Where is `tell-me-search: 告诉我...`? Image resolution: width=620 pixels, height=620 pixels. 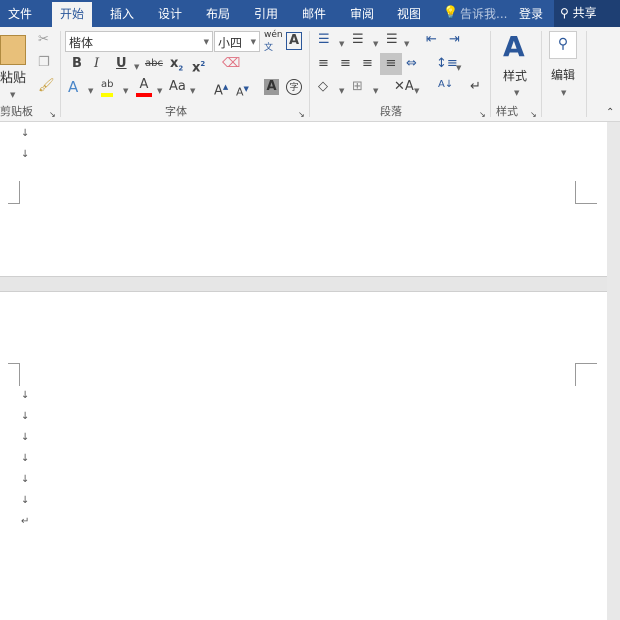
tell-me-search: 告诉我... is located at coordinates (483, 13).